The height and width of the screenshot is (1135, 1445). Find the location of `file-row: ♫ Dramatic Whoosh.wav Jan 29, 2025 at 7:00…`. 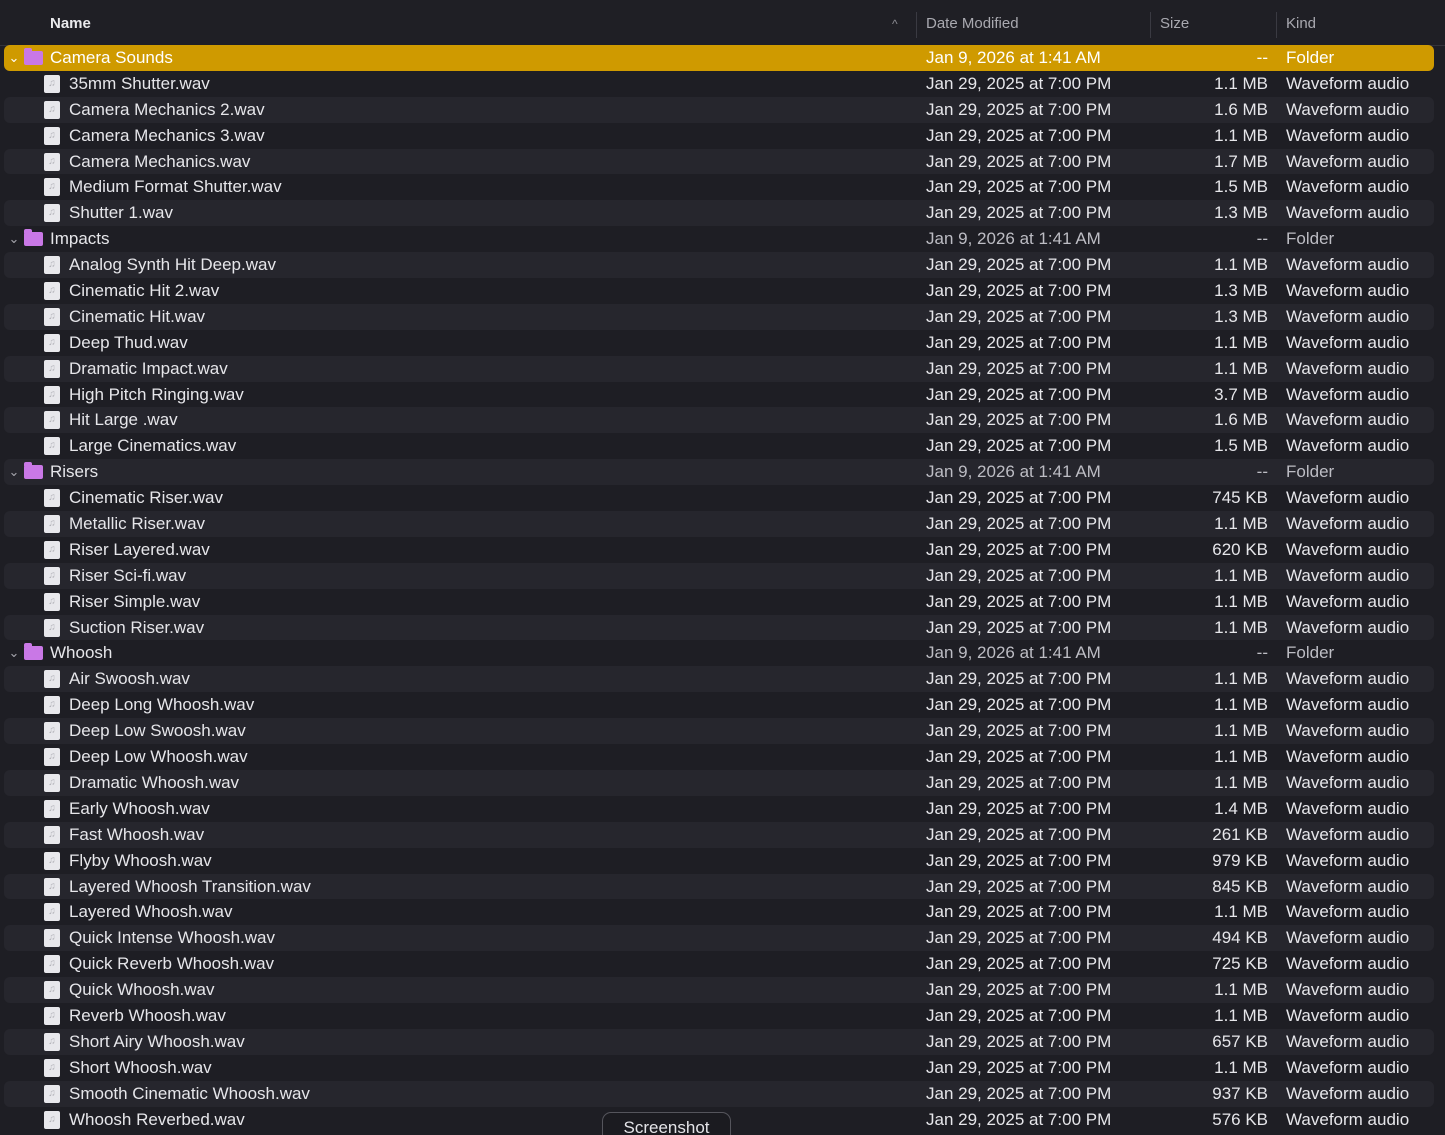

file-row: ♫ Dramatic Whoosh.wav Jan 29, 2025 at 7:00… is located at coordinates (719, 782).